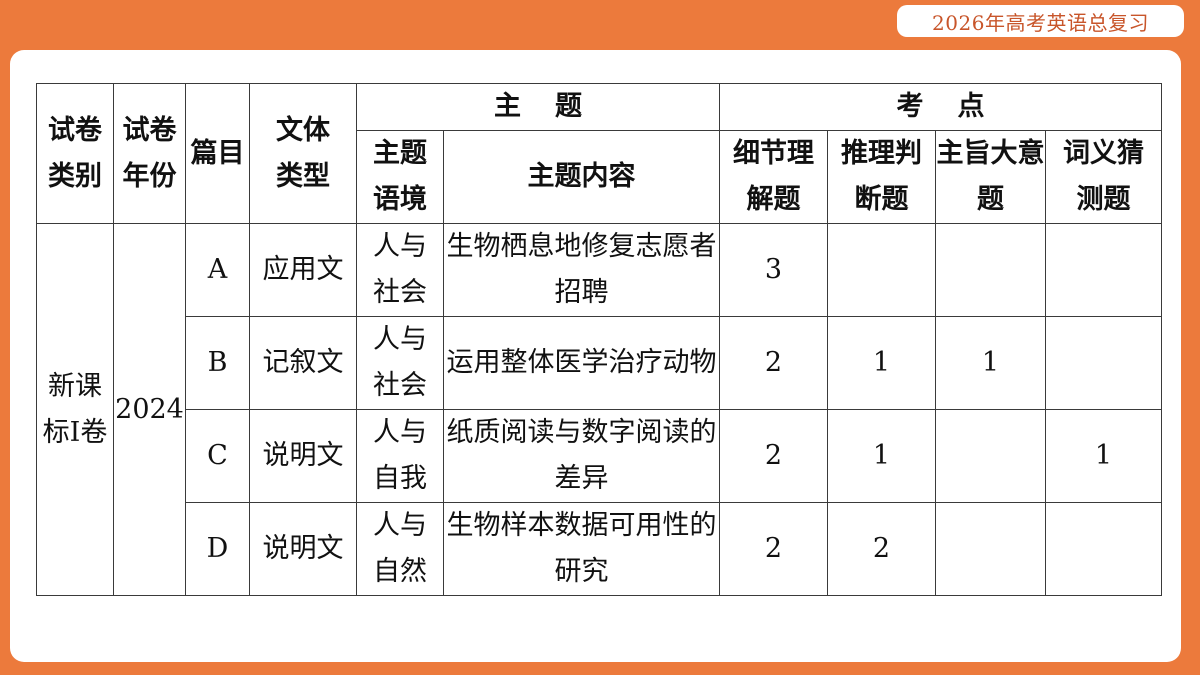  I want to click on header-detail: 细节理解题, so click(773, 177).